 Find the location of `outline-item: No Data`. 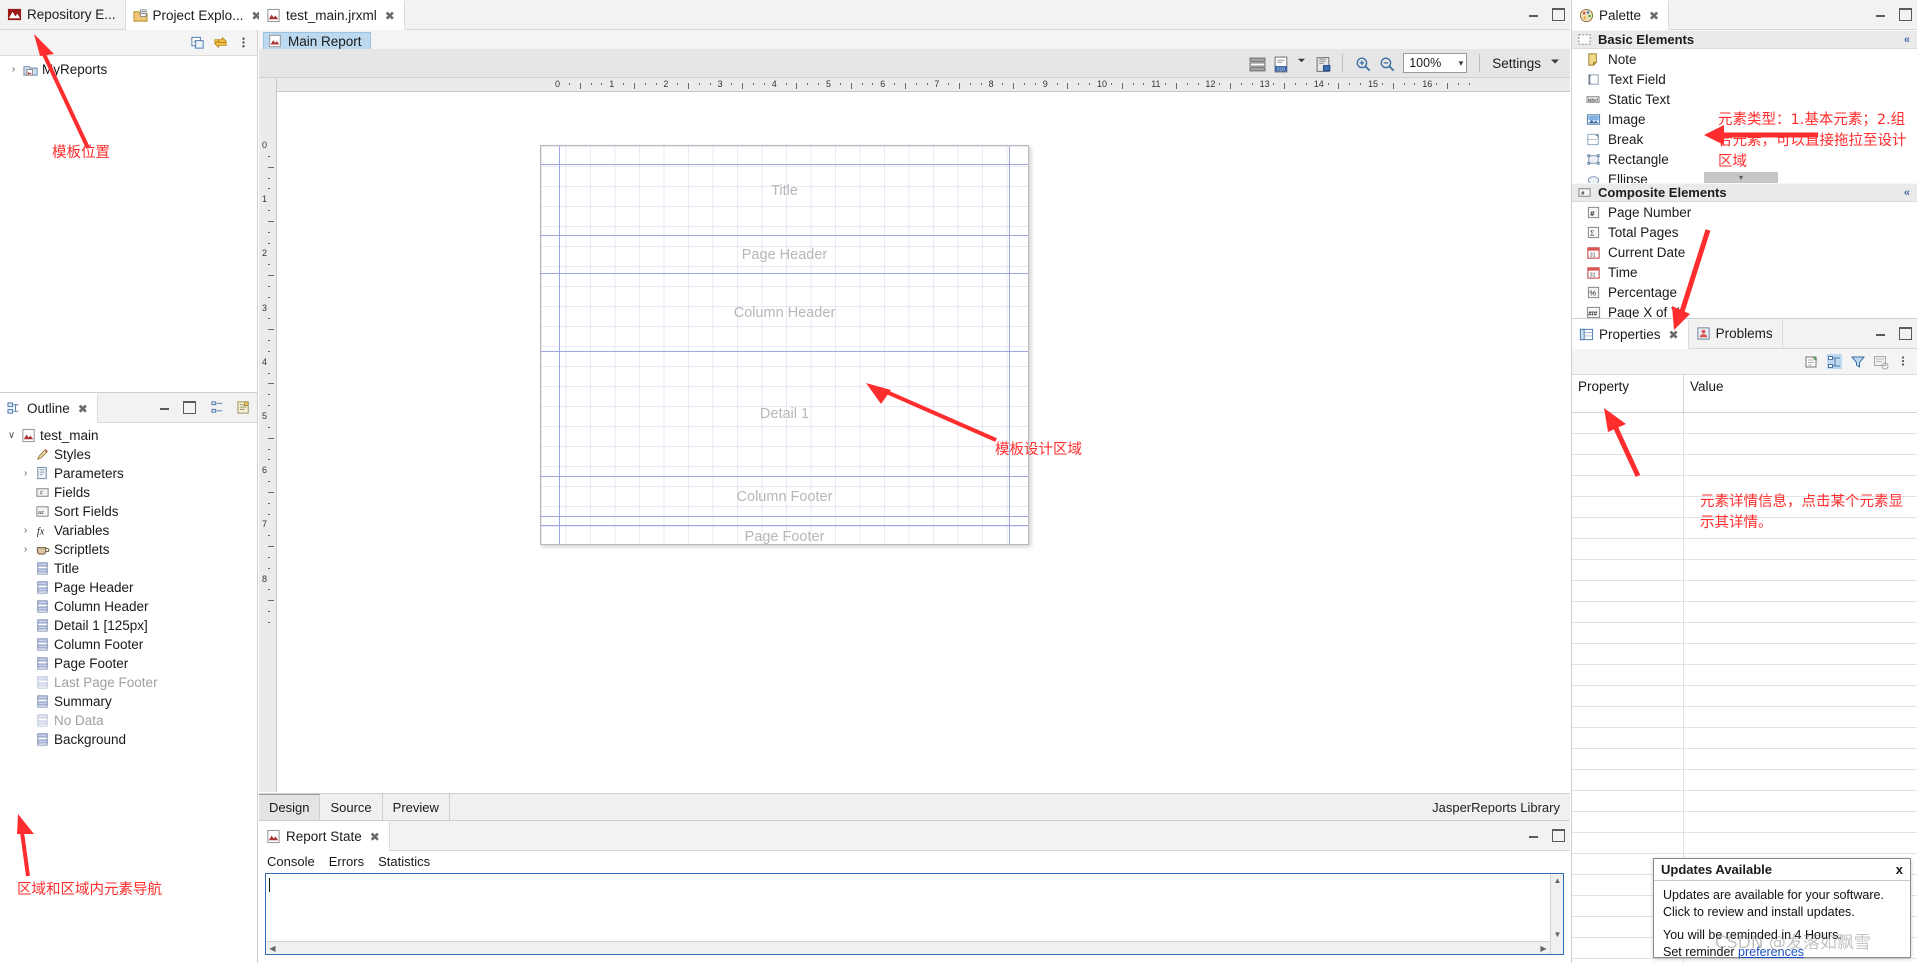

outline-item: No Data is located at coordinates (128, 720).